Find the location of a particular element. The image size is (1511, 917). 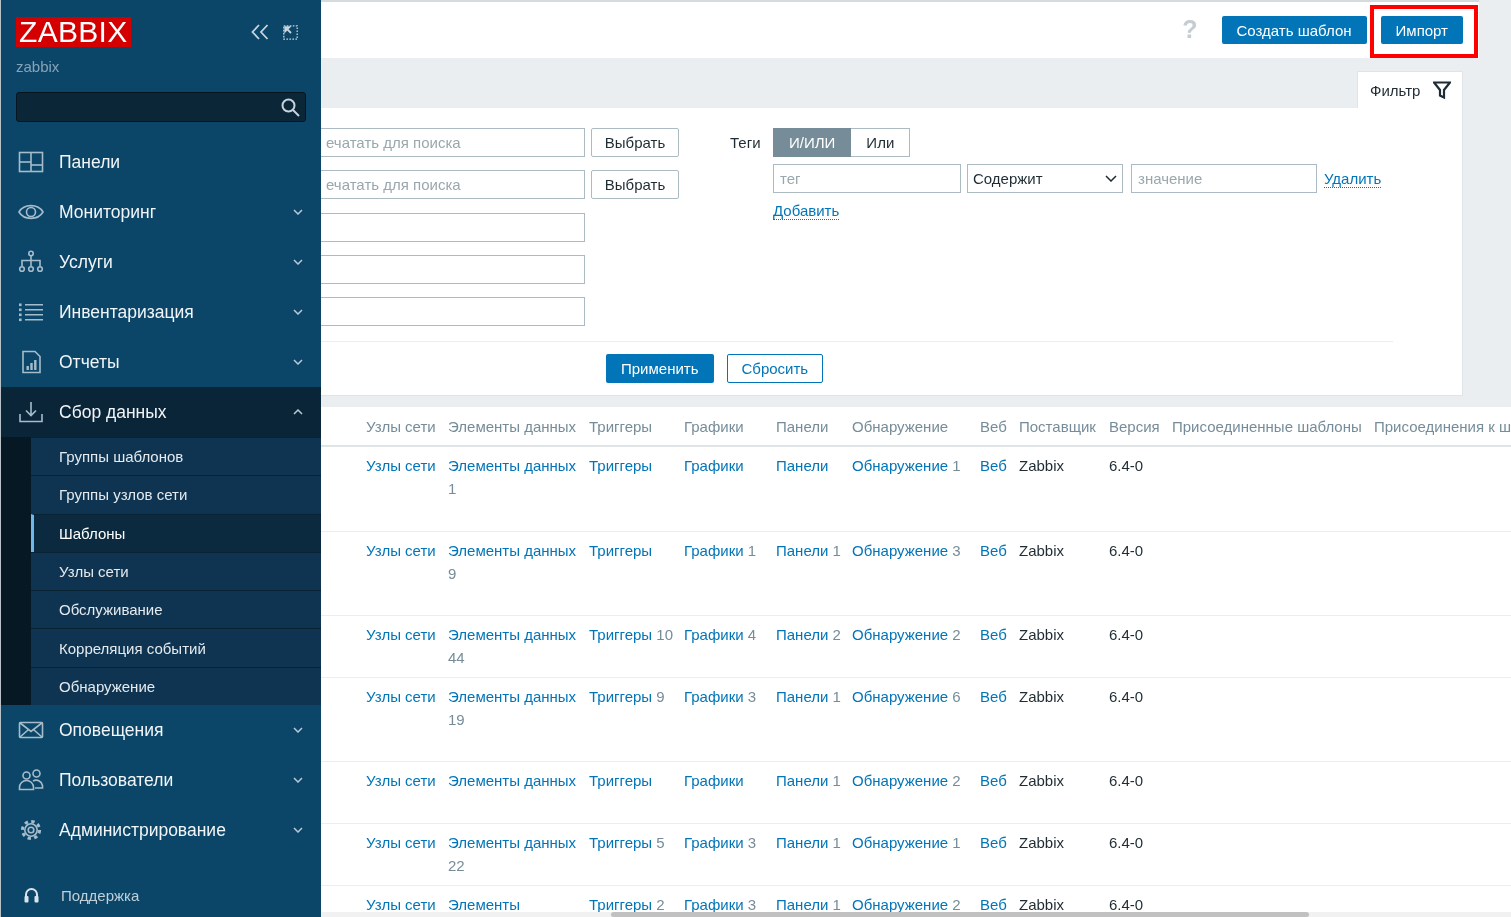

support-link: Поддержка is located at coordinates (161, 895).